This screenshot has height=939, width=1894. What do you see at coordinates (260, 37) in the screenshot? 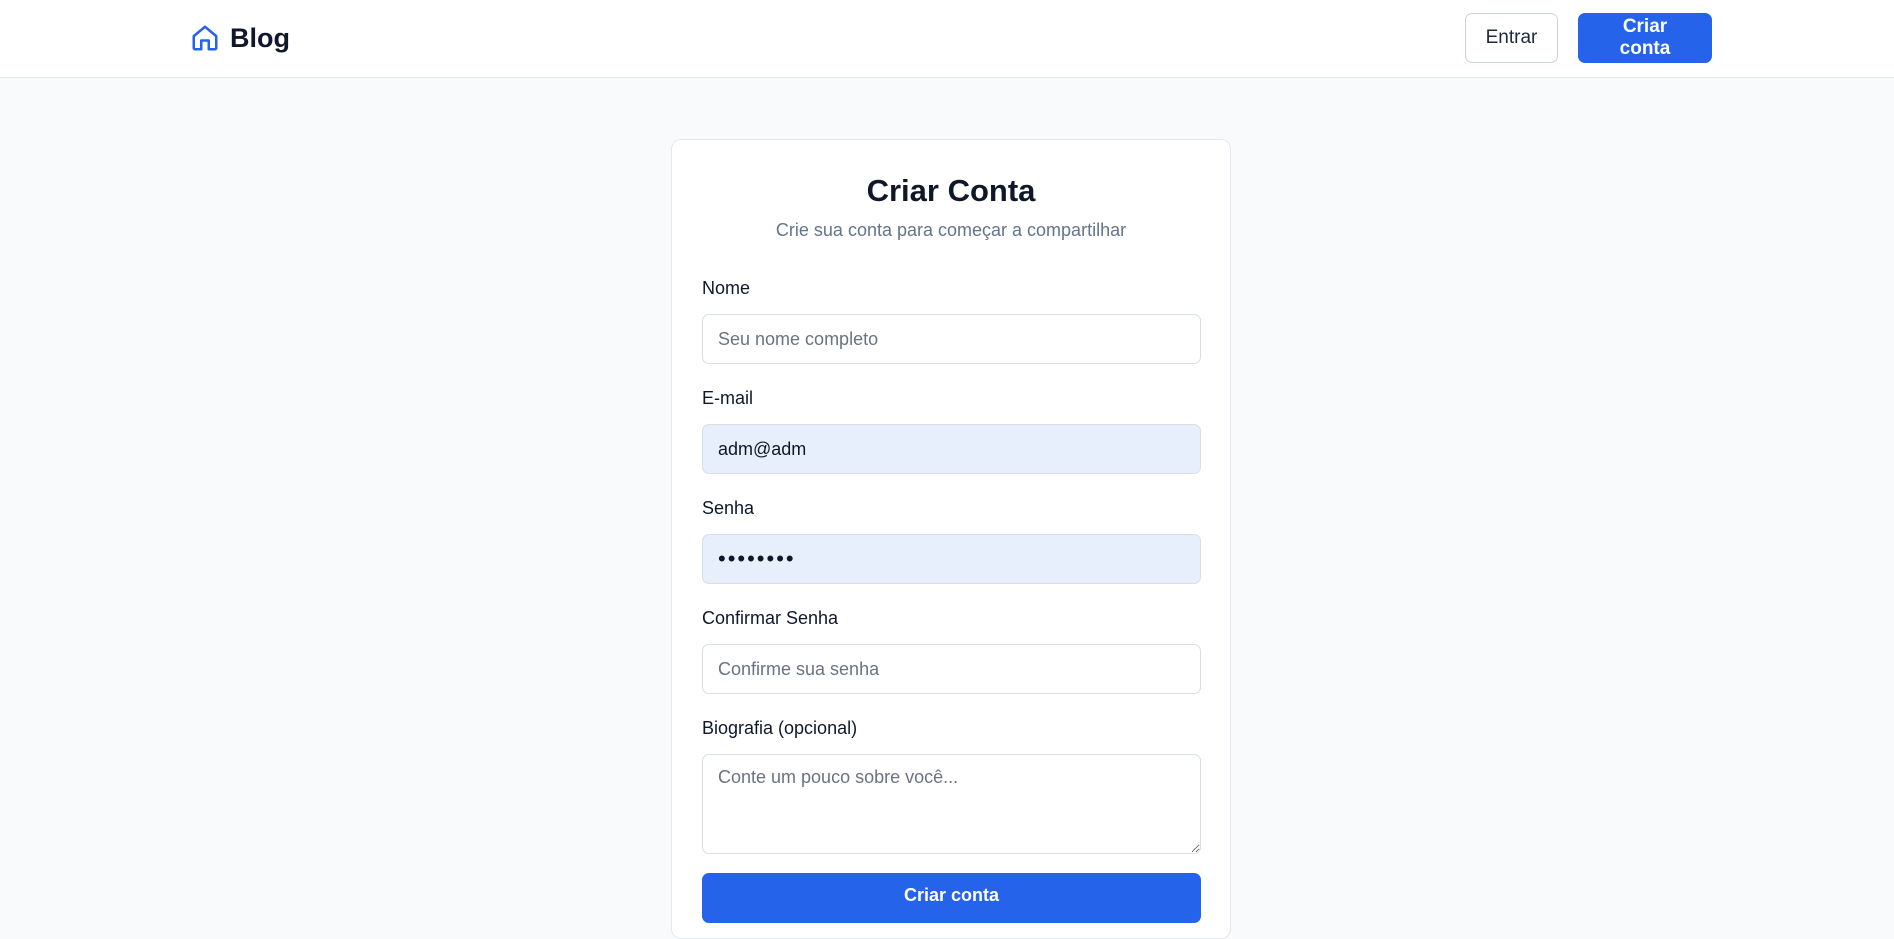
I see `brand-name: Blog` at bounding box center [260, 37].